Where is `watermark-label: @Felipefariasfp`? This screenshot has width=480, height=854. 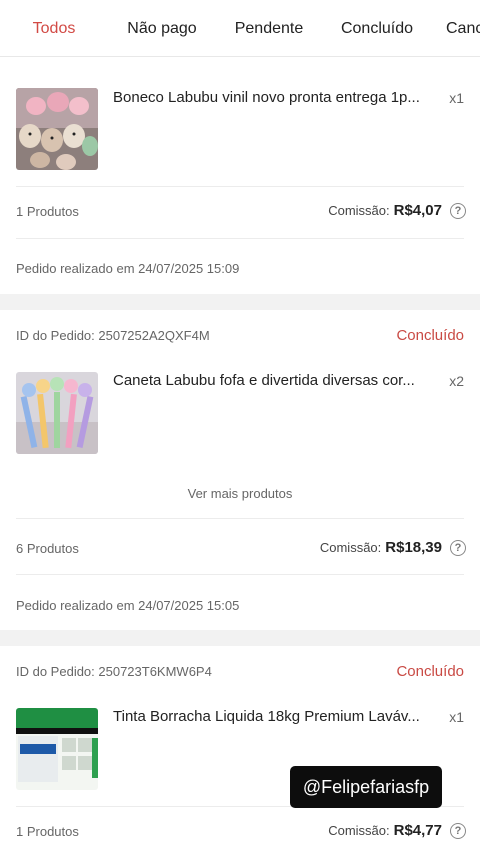 watermark-label: @Felipefariasfp is located at coordinates (366, 787).